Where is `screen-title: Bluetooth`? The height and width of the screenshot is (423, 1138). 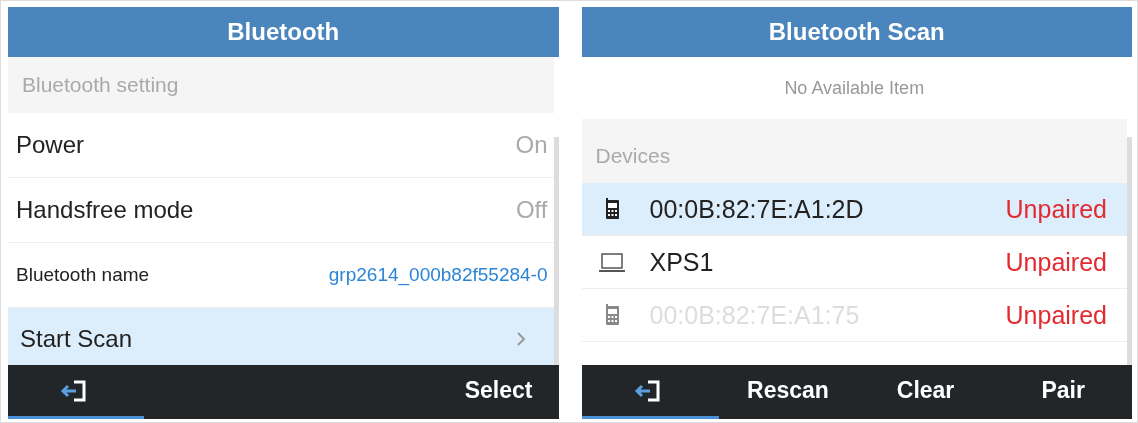
screen-title: Bluetooth is located at coordinates (283, 32).